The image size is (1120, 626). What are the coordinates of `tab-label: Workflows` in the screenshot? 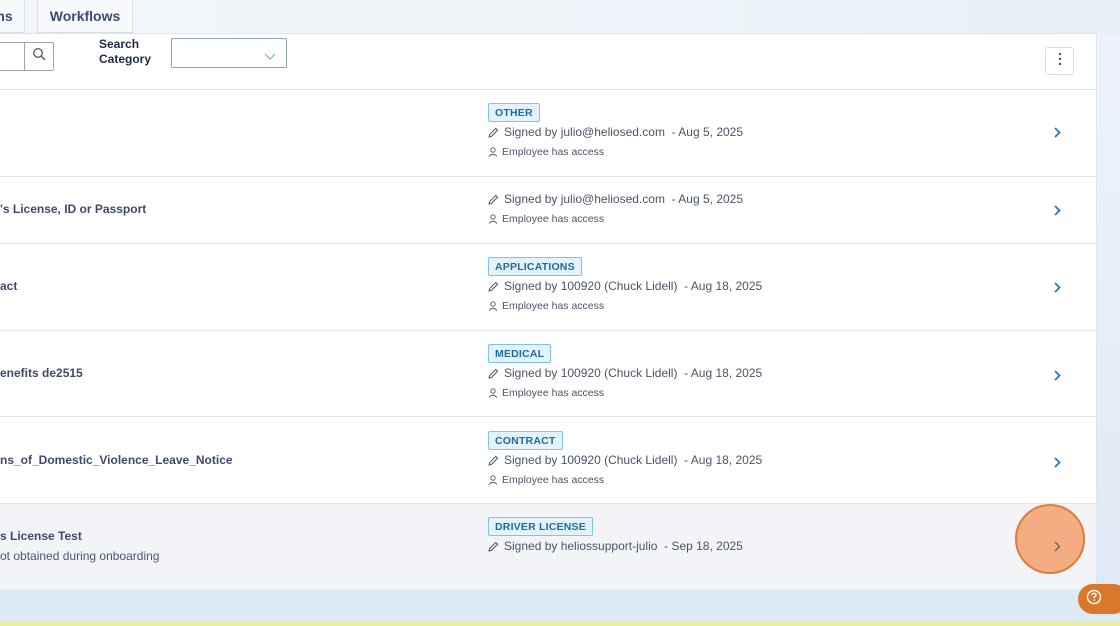 It's located at (85, 16).